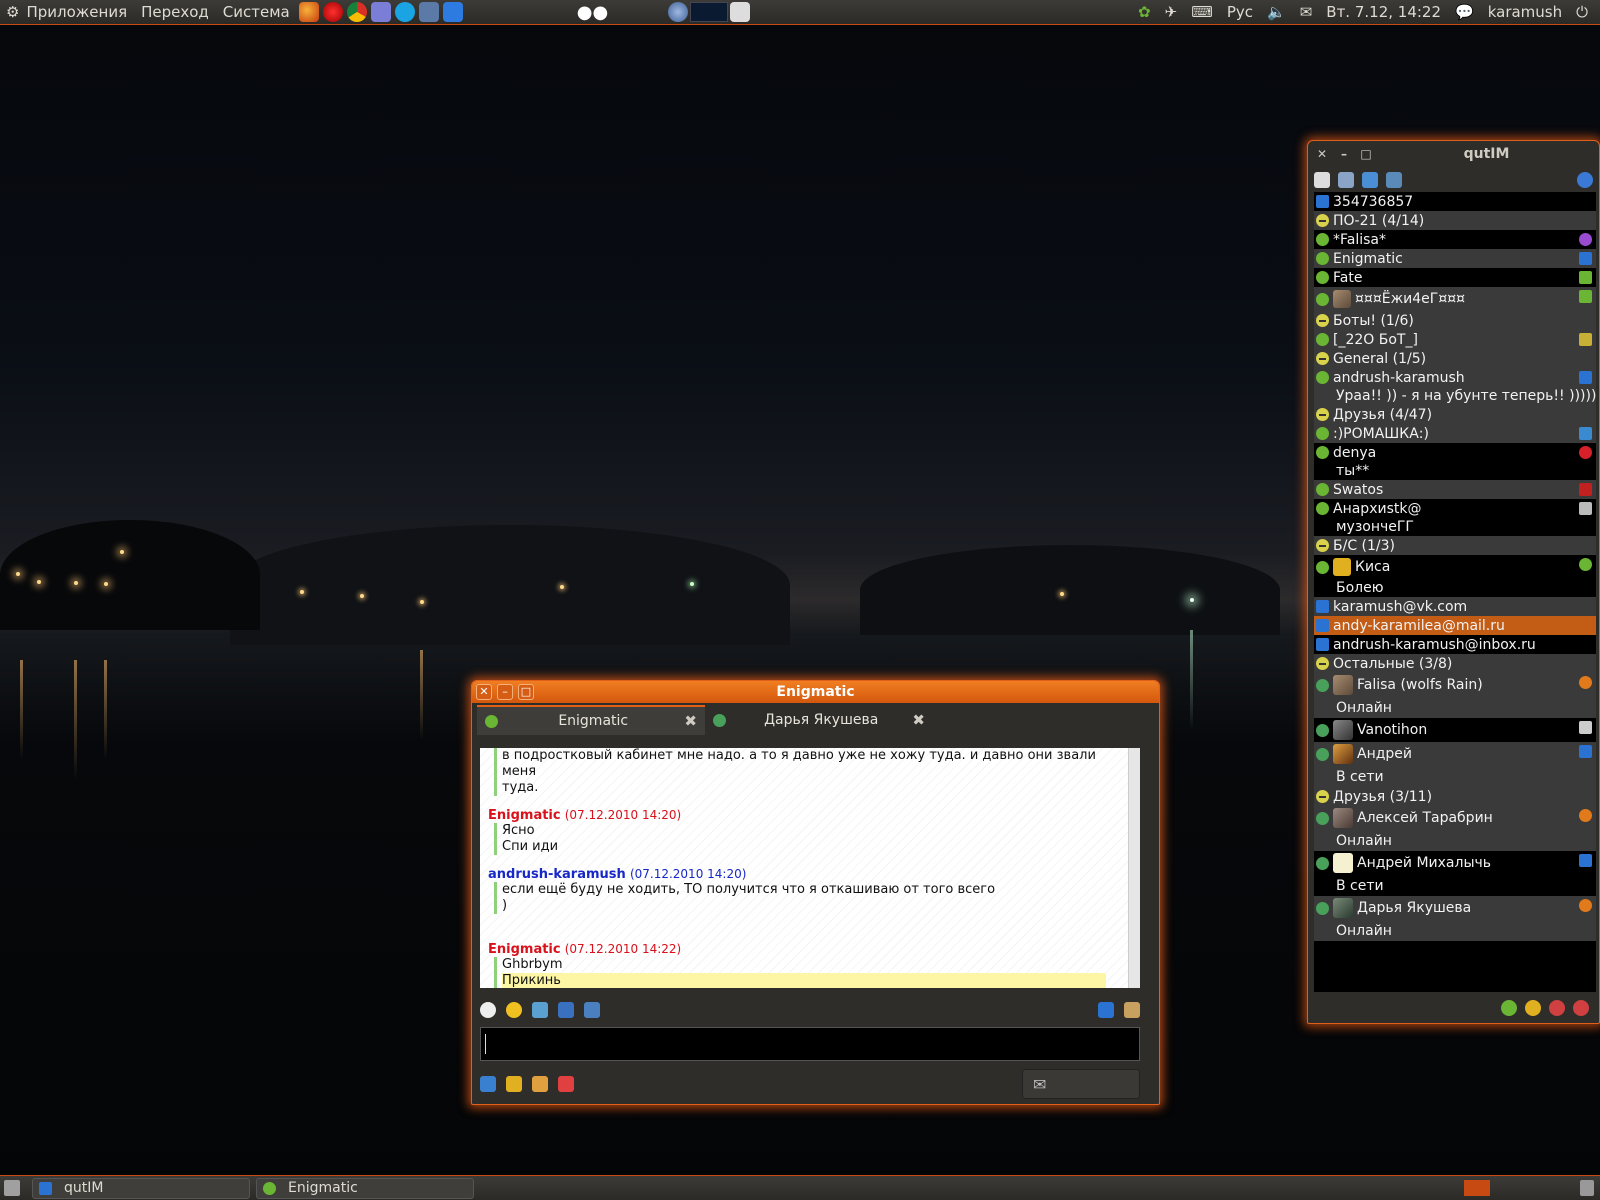 Image resolution: width=1600 pixels, height=1200 pixels. I want to click on group-row: Боты! (1/6), so click(1455, 320).